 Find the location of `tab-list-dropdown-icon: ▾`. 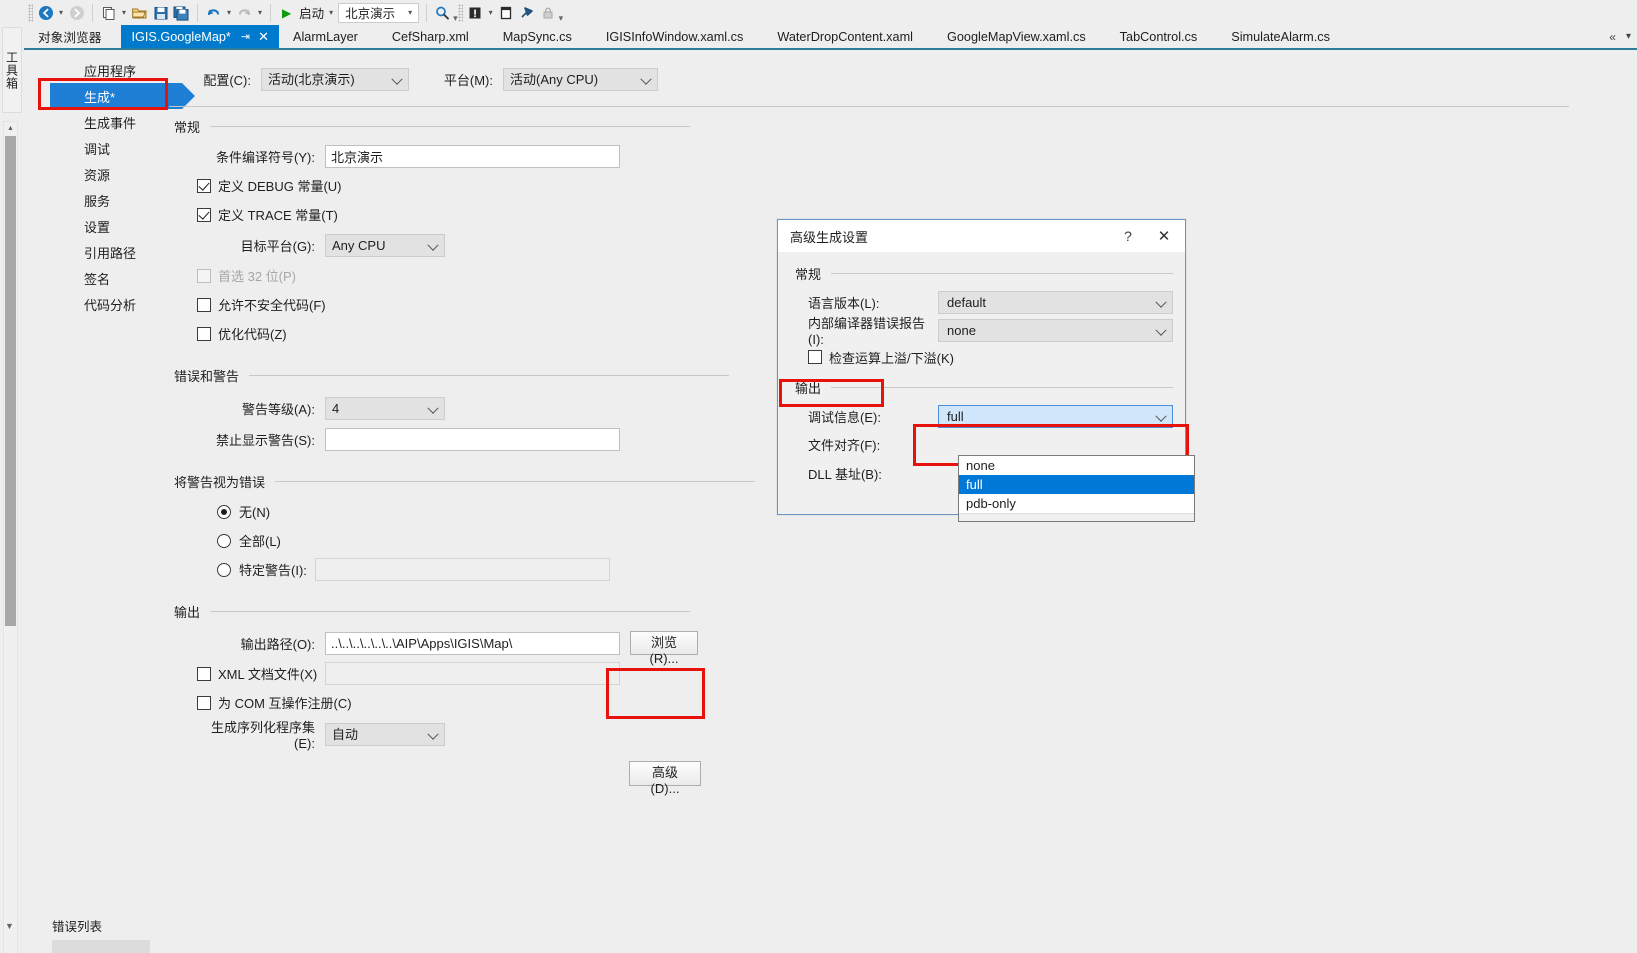

tab-list-dropdown-icon: ▾ is located at coordinates (1628, 36).